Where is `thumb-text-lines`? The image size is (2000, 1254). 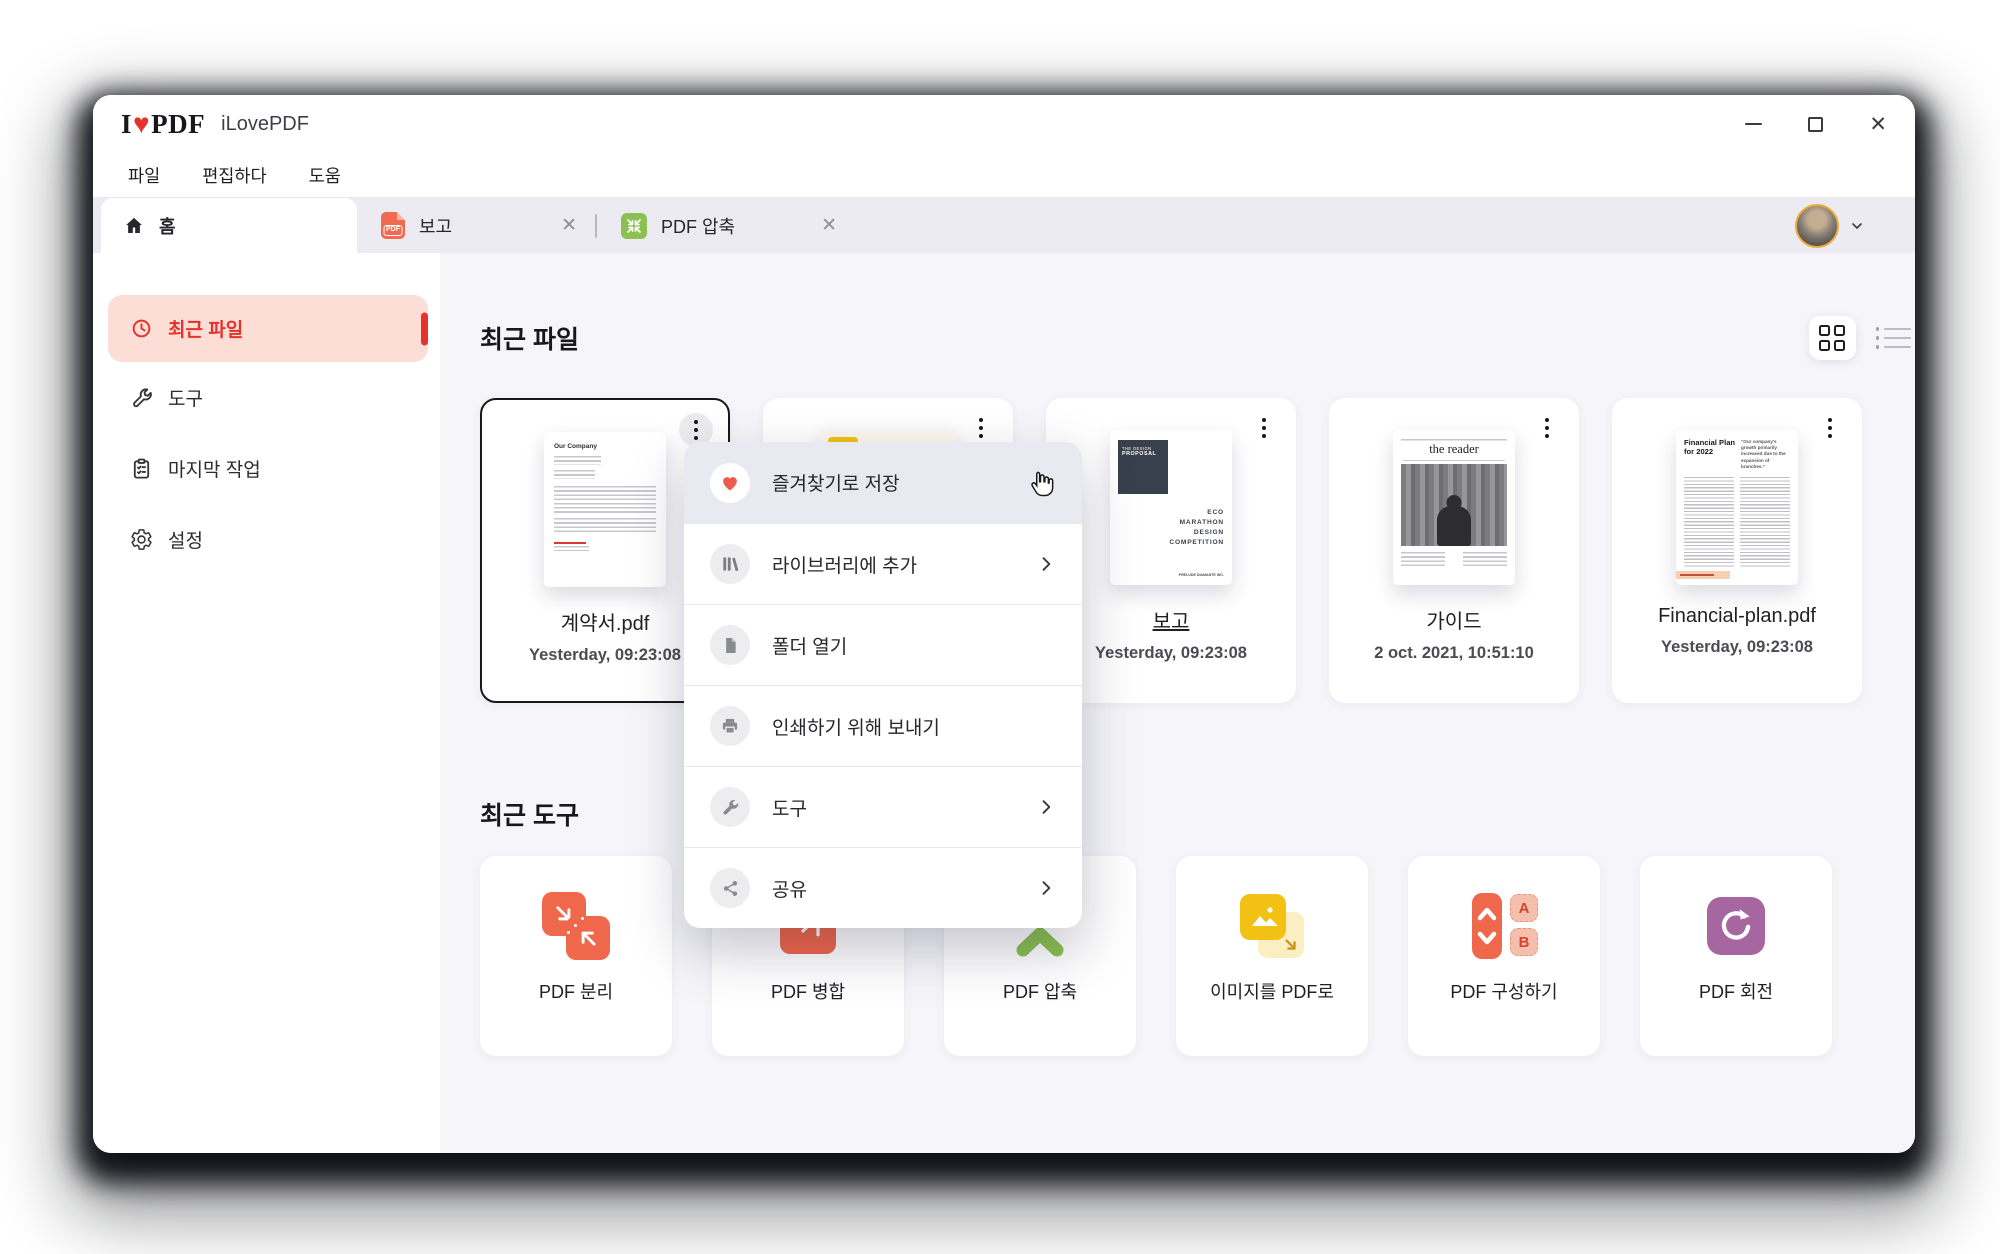 thumb-text-lines is located at coordinates (574, 474).